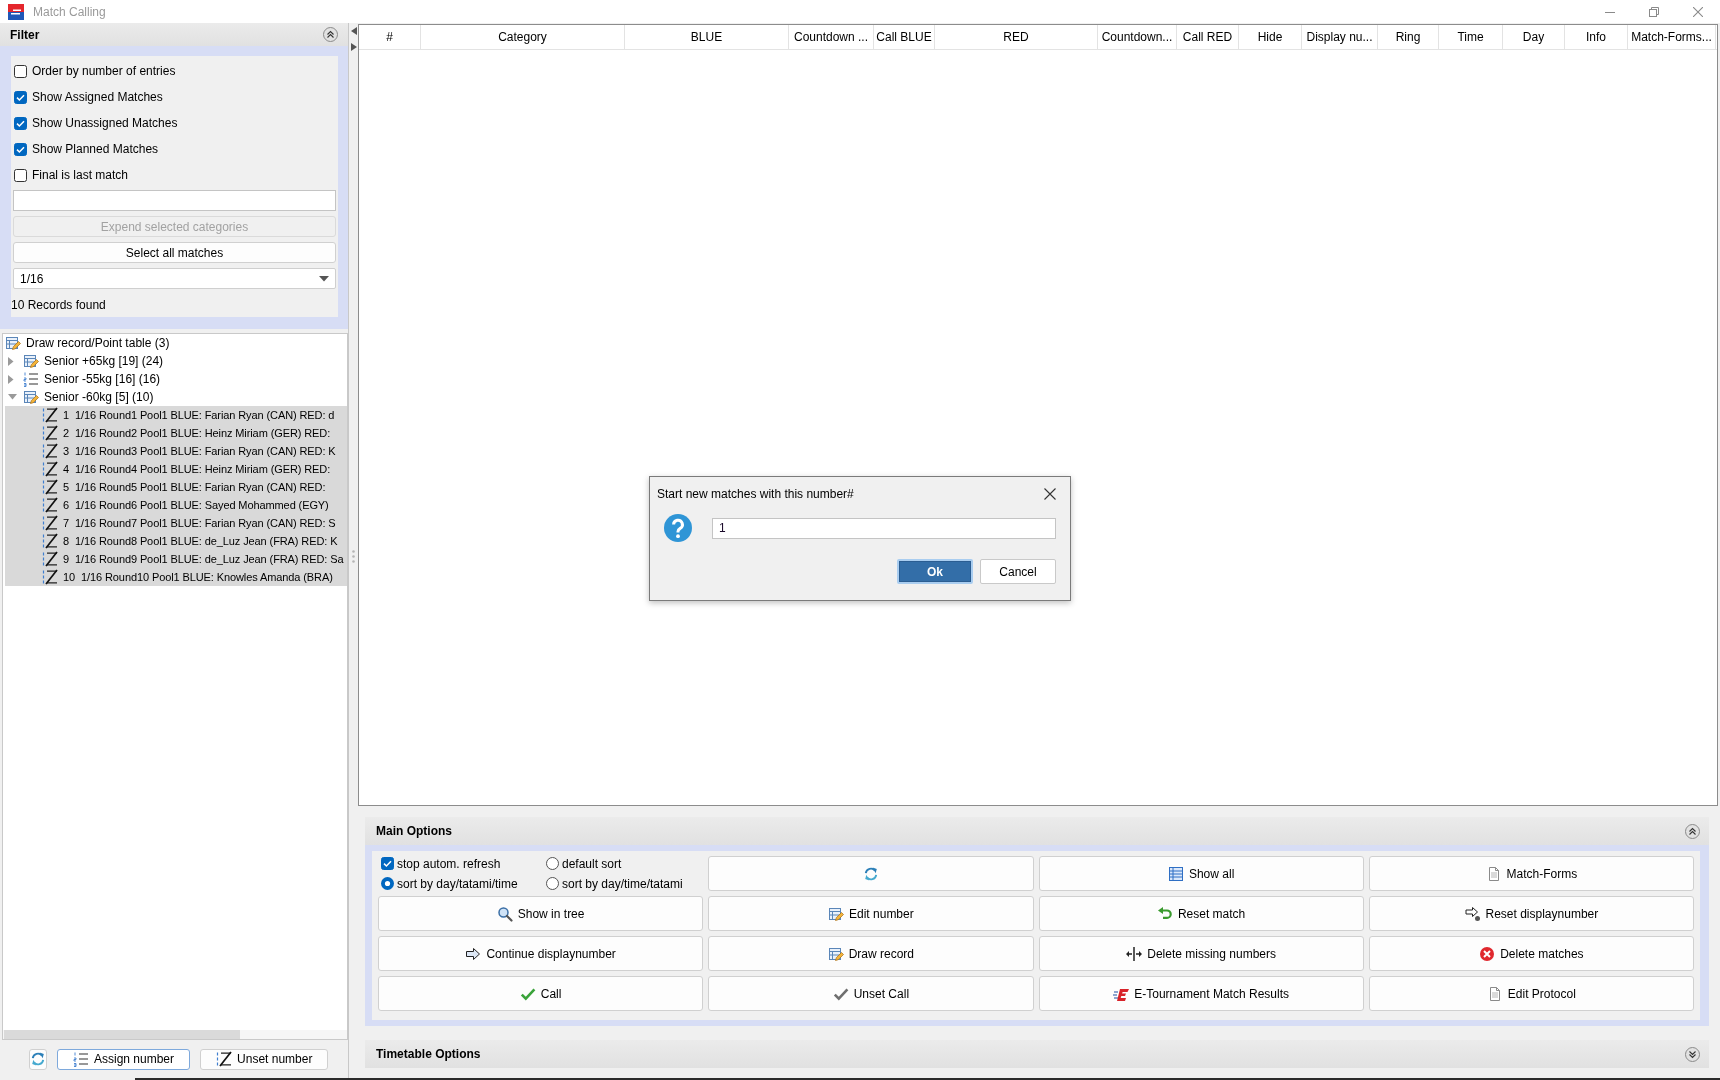 This screenshot has height=1080, width=1720. What do you see at coordinates (206, 541) in the screenshot?
I see `tree-item-label: 1/16 Round8 Pool1 BLUE: de_Luz Jean (FRA) RED: K` at bounding box center [206, 541].